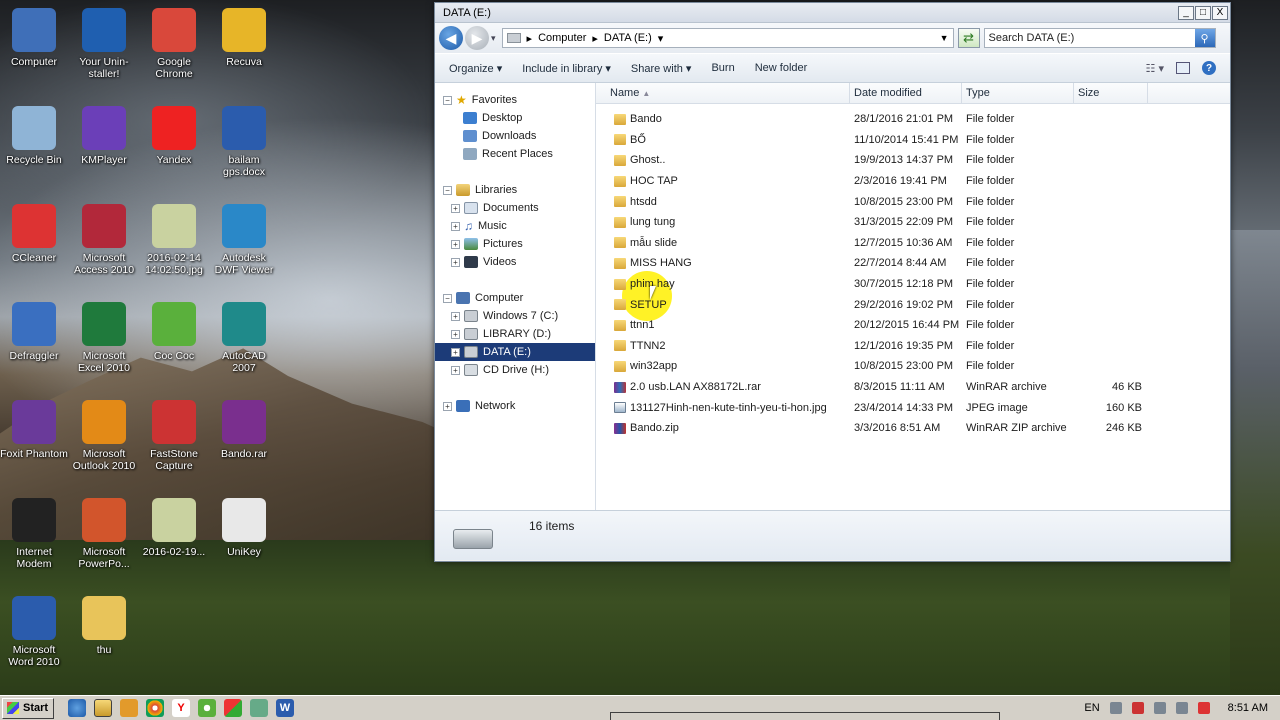 This screenshot has height=720, width=1280. I want to click on nav-favorites: − ★ Favorites, so click(515, 100).